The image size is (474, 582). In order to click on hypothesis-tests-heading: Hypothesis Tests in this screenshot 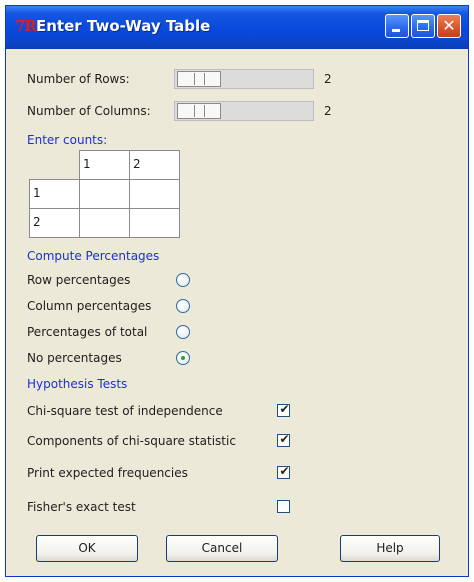, I will do `click(77, 384)`.